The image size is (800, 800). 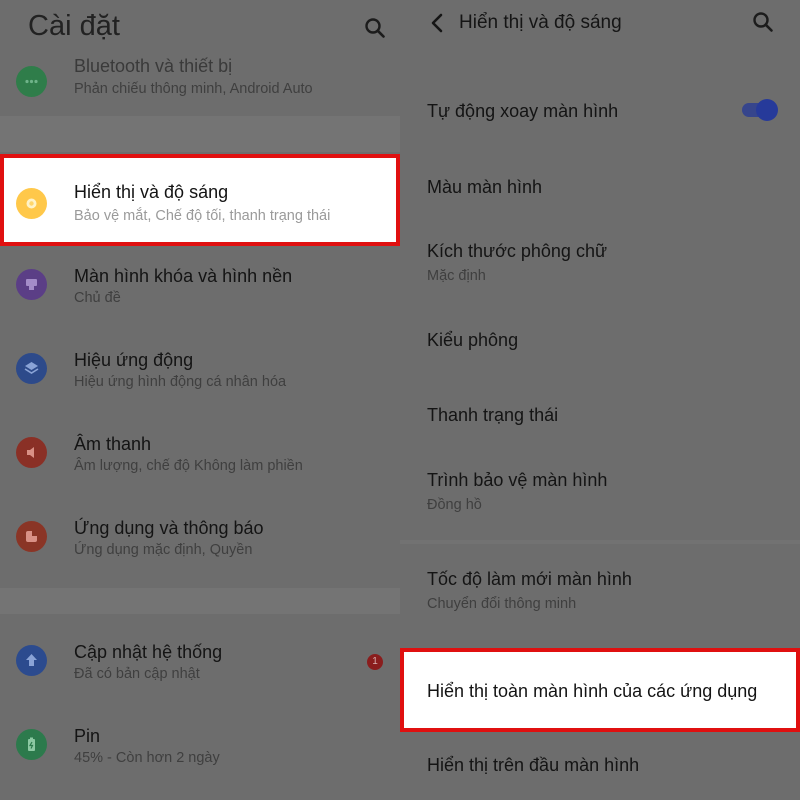 I want to click on auto-rotate-label: Tự động xoay màn hình, so click(x=523, y=111).